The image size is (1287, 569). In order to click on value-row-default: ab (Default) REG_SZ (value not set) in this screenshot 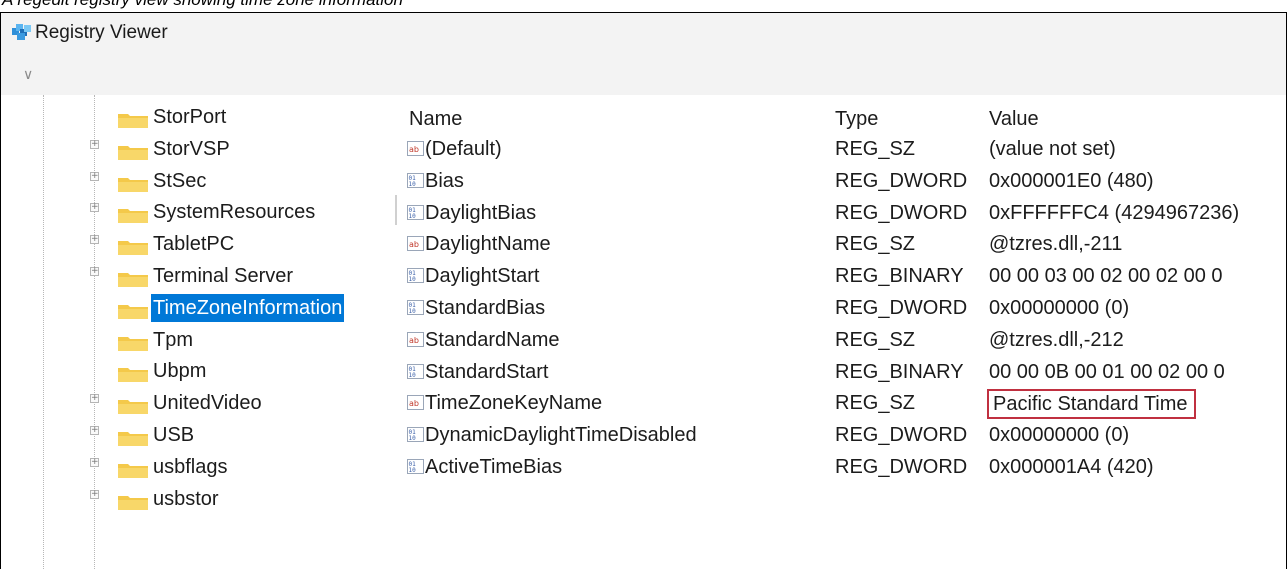, I will do `click(842, 149)`.